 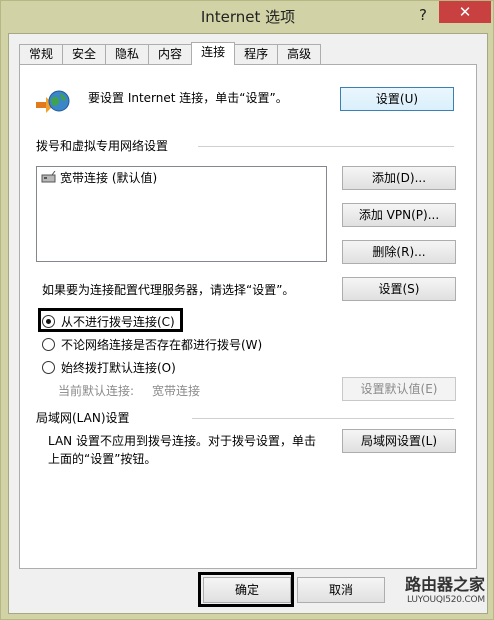 I want to click on broadband-connection-icon, so click(x=49, y=177).